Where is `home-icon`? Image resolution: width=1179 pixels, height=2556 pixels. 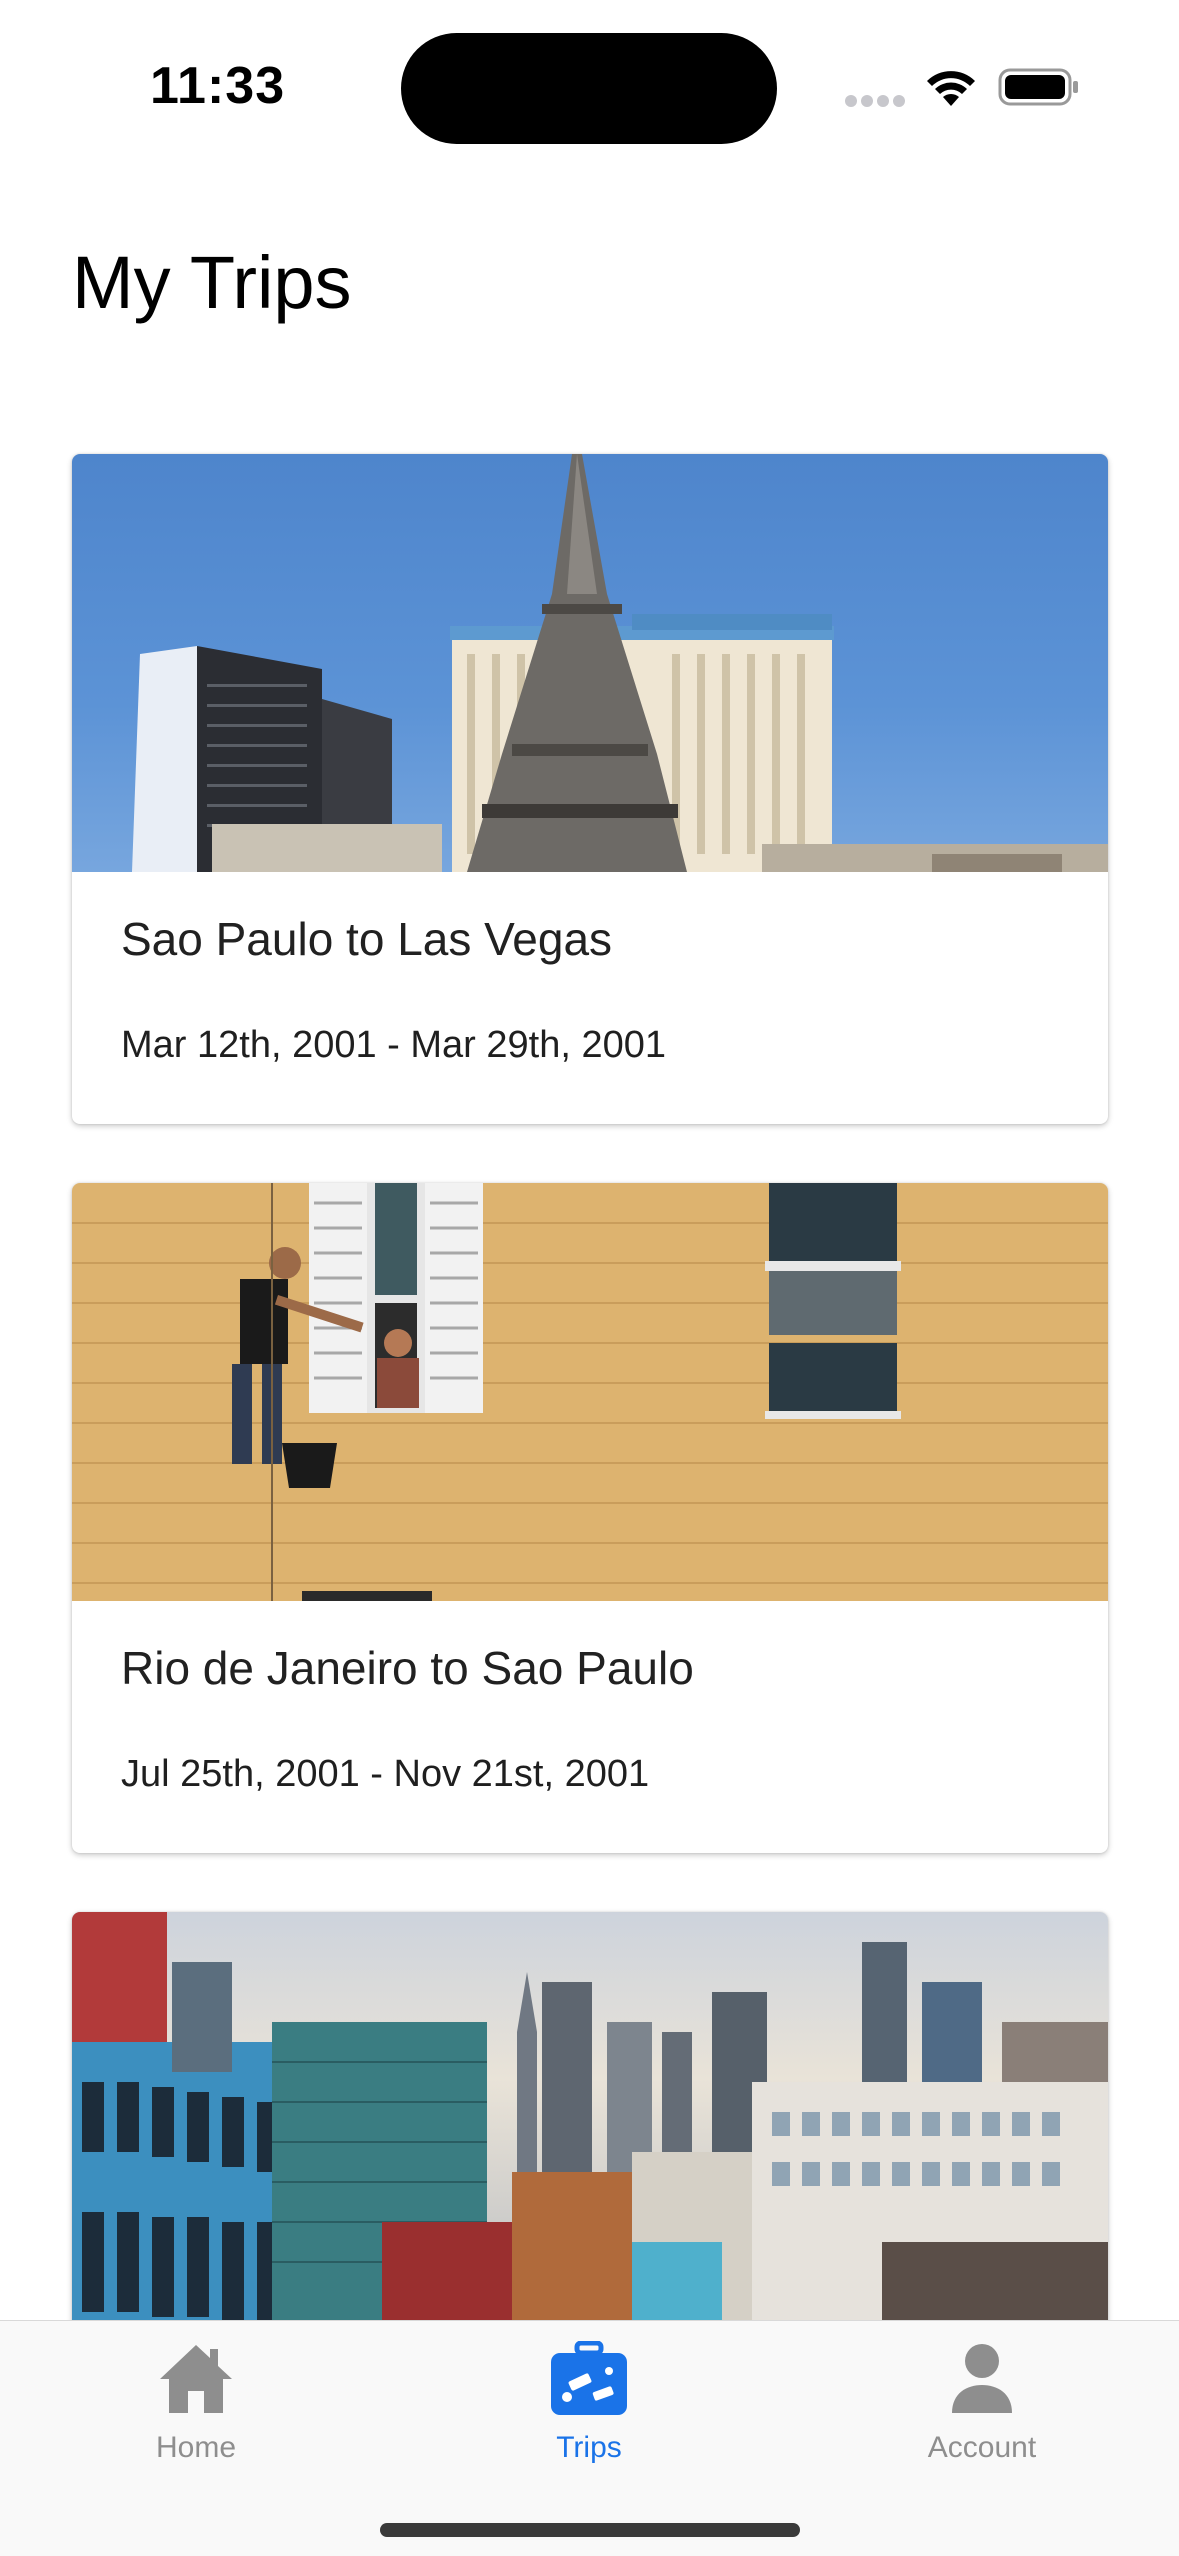
home-icon is located at coordinates (196, 2379).